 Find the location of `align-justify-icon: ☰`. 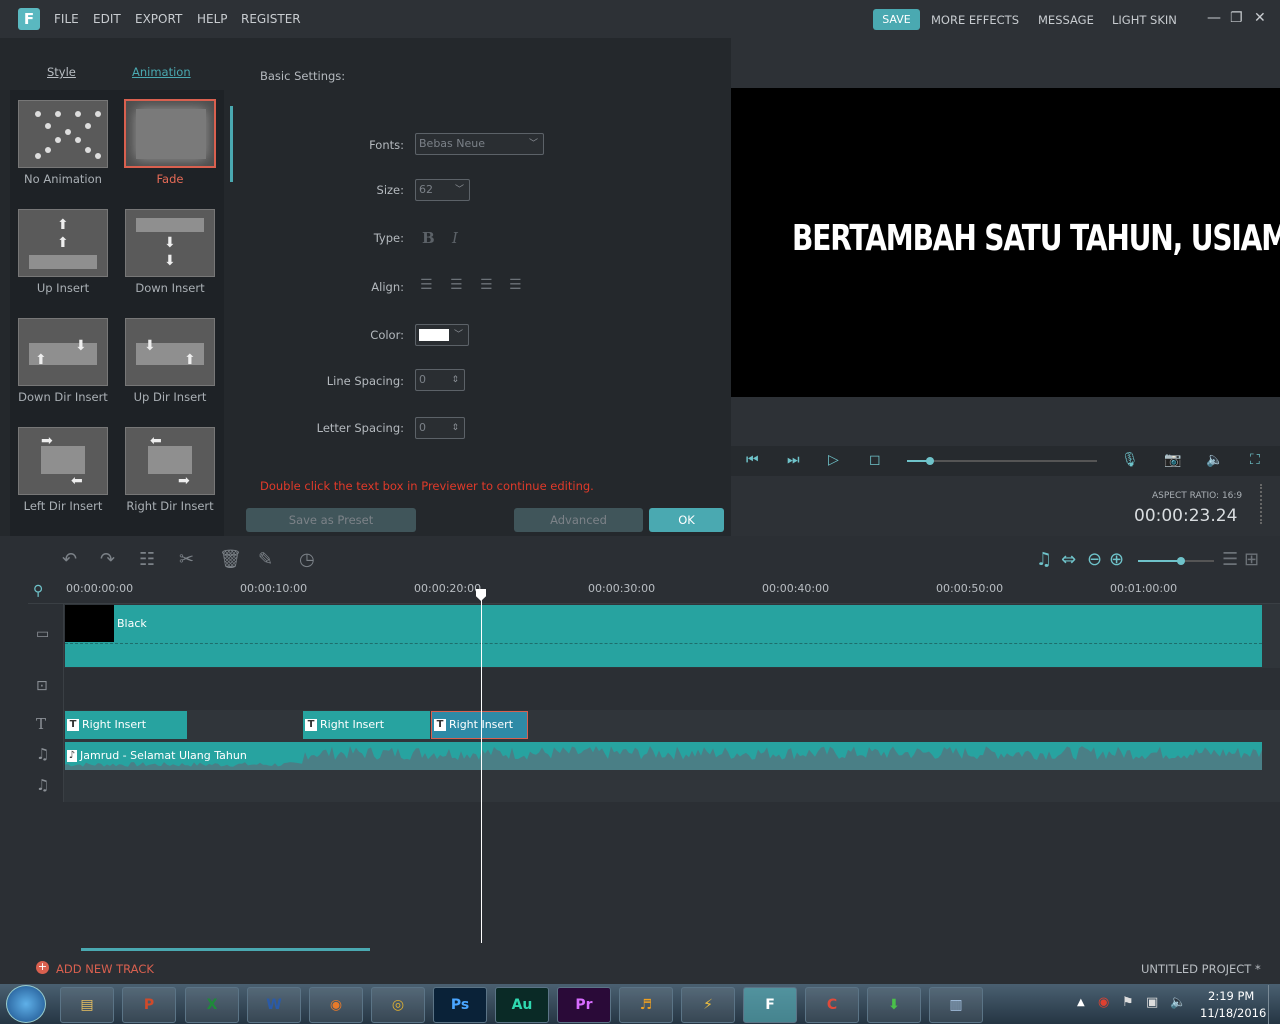

align-justify-icon: ☰ is located at coordinates (515, 285).